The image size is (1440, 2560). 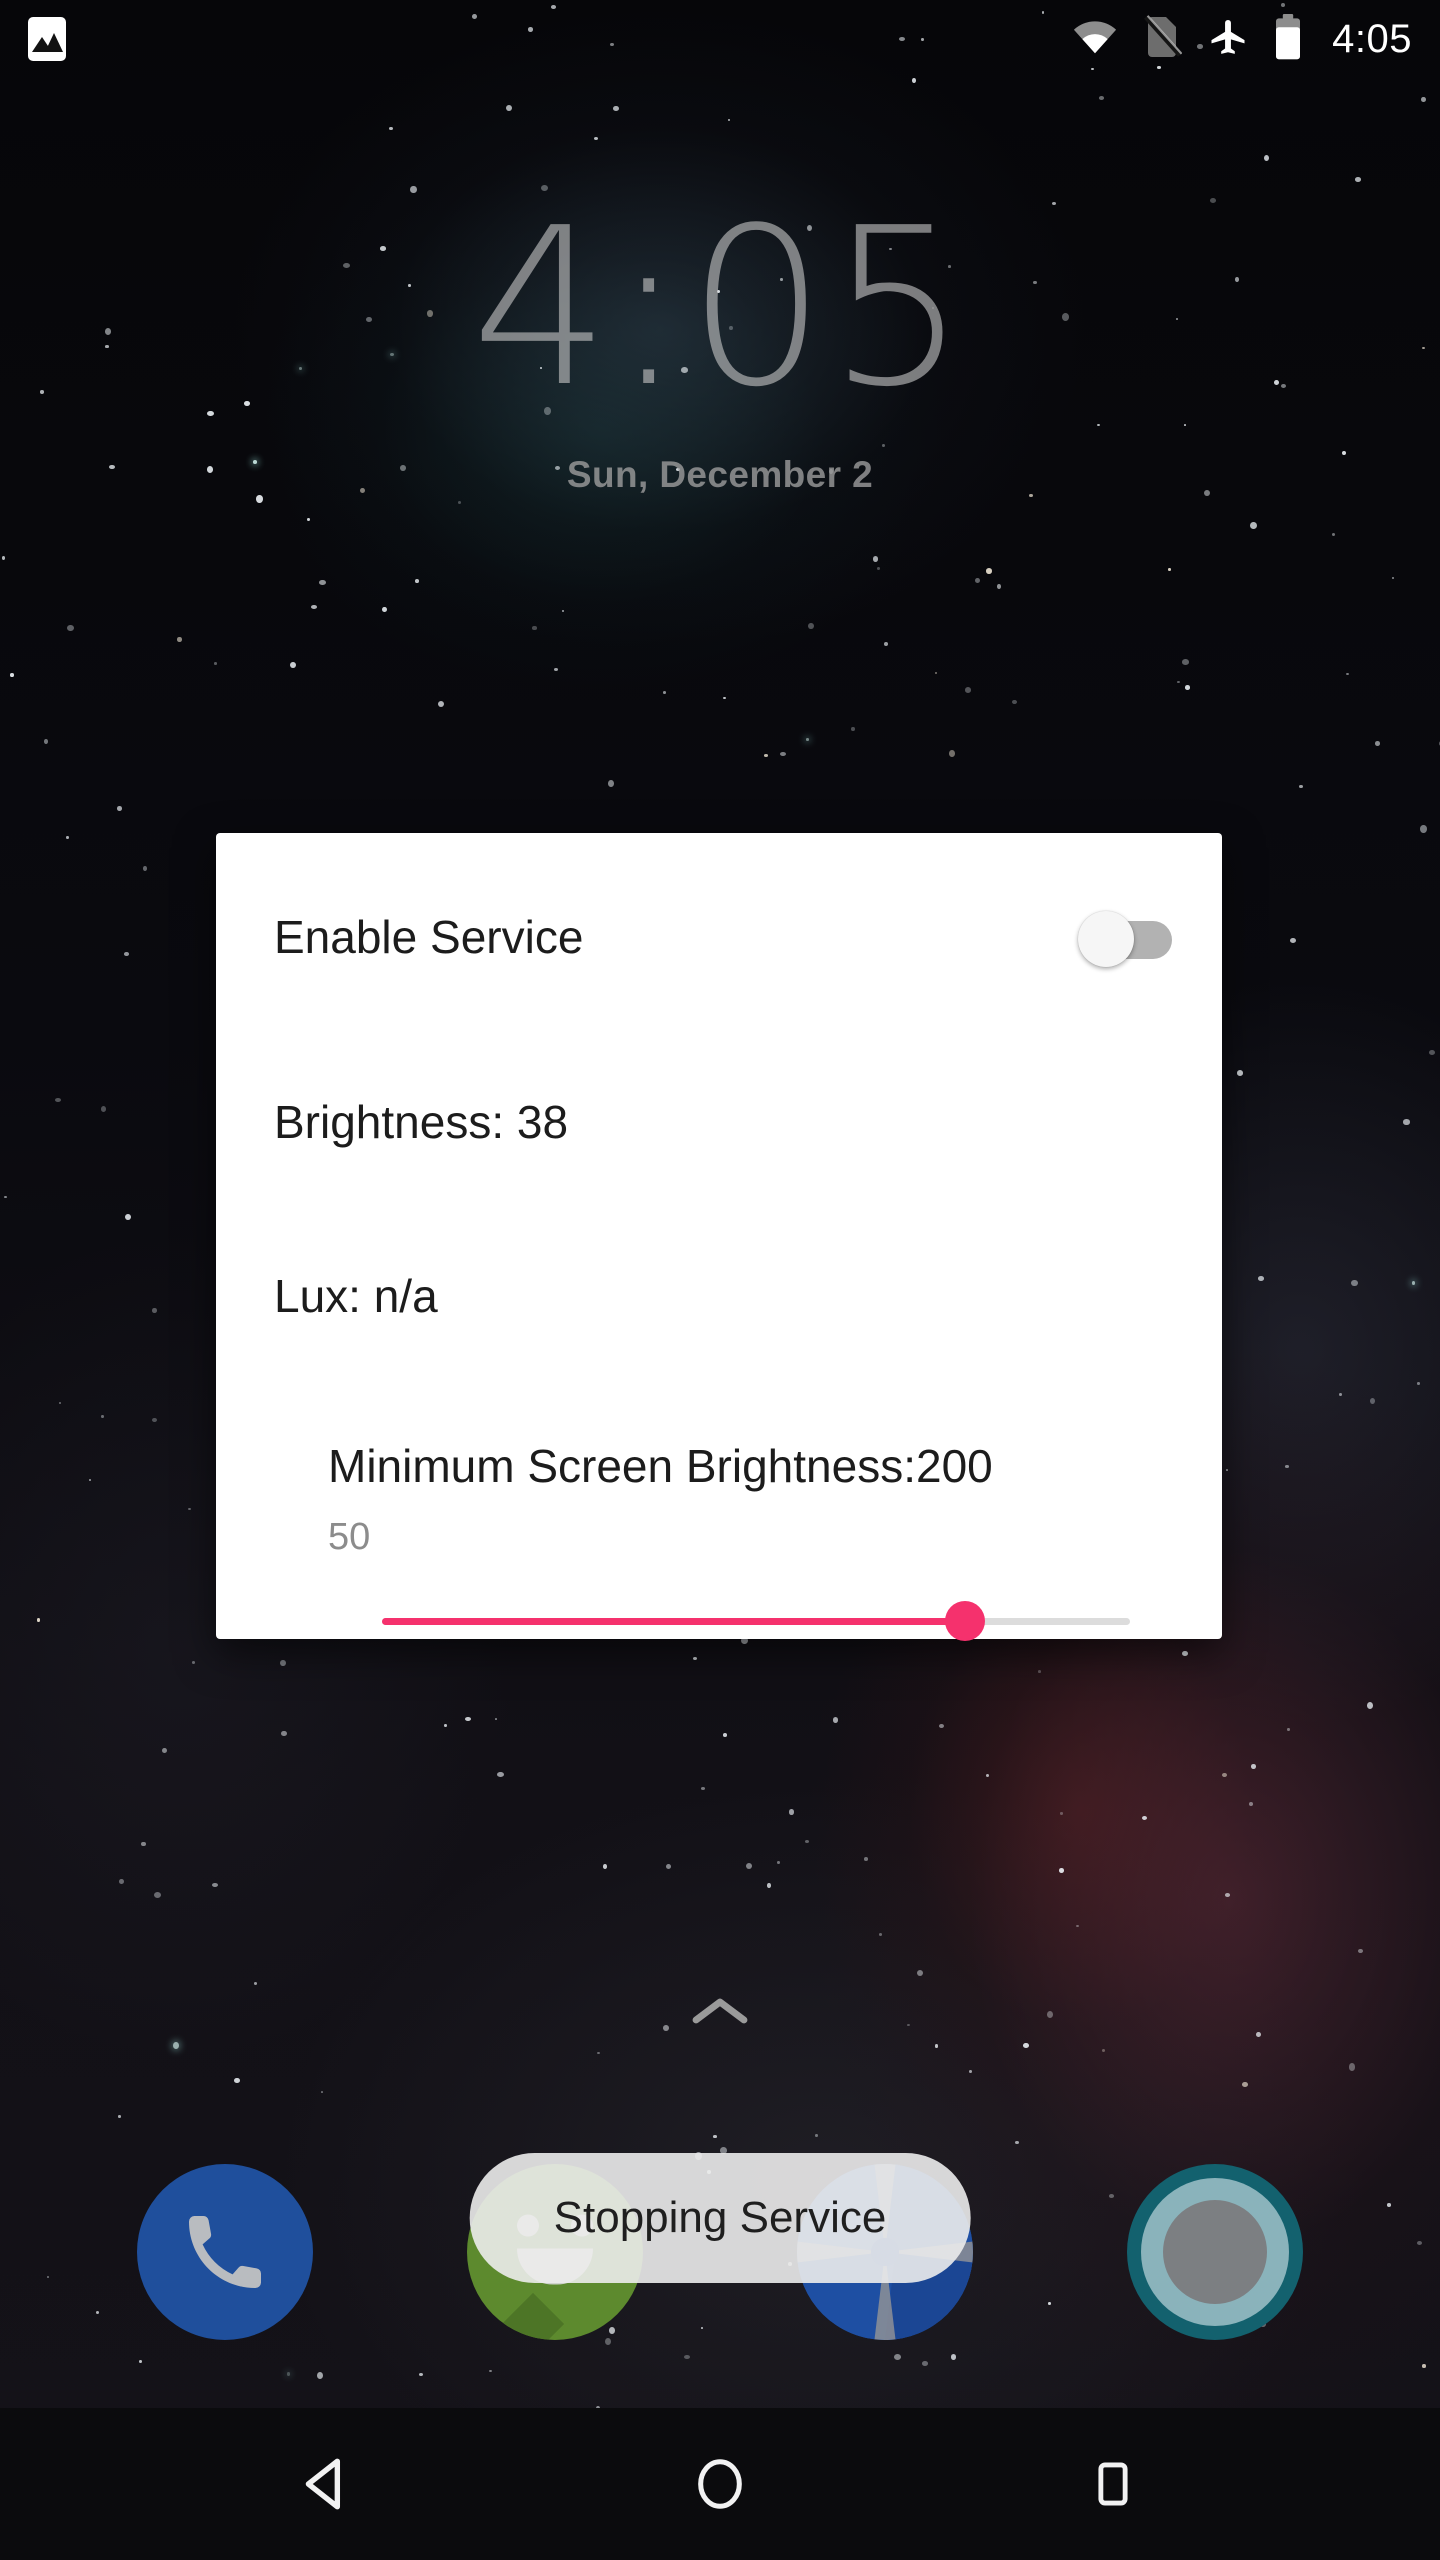 I want to click on navigation-bar, so click(x=720, y=2484).